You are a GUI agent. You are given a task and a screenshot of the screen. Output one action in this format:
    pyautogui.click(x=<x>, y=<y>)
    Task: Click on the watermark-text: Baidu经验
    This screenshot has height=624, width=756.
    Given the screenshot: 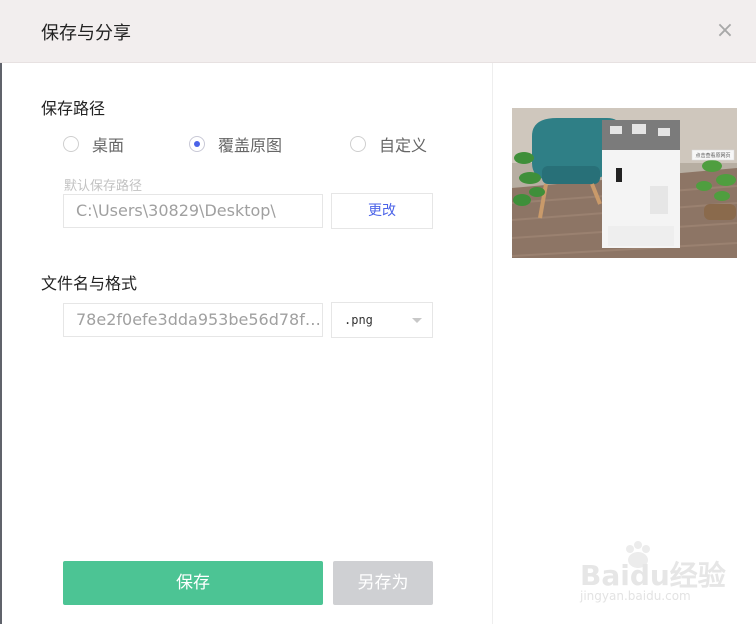 What is the action you would take?
    pyautogui.click(x=653, y=575)
    